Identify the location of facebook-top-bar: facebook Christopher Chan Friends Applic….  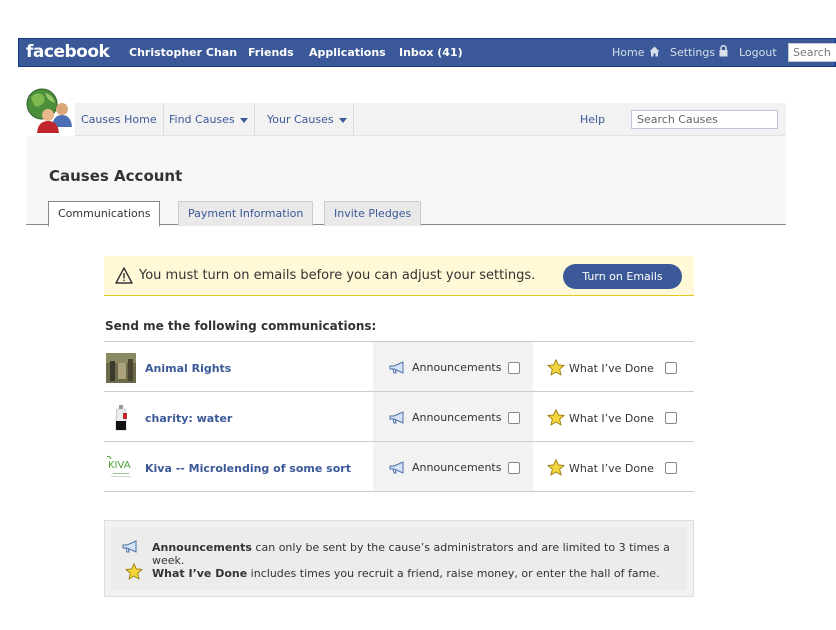
(427, 52).